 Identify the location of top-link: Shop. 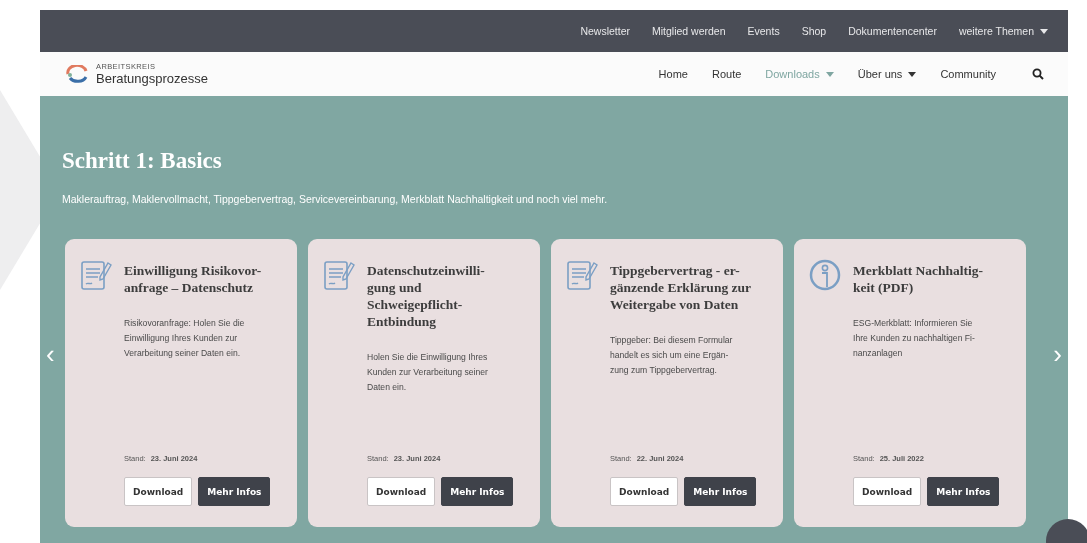
(814, 31).